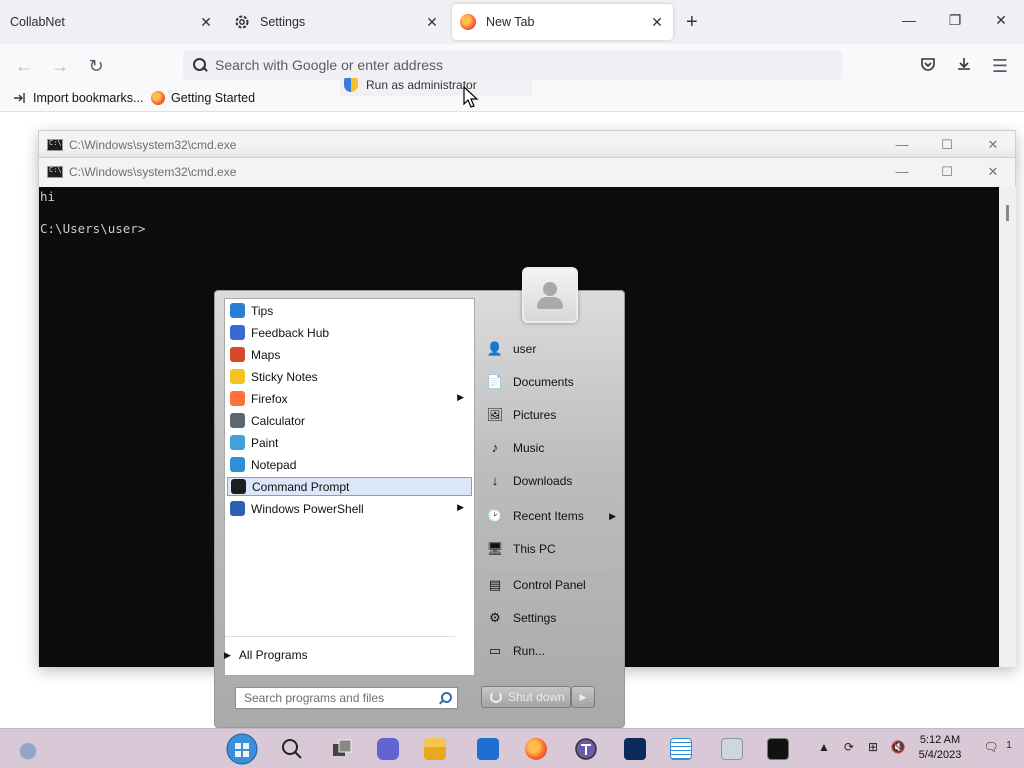 This screenshot has height=768, width=1024. I want to click on this-pc-icon: 🖥, so click(495, 548).